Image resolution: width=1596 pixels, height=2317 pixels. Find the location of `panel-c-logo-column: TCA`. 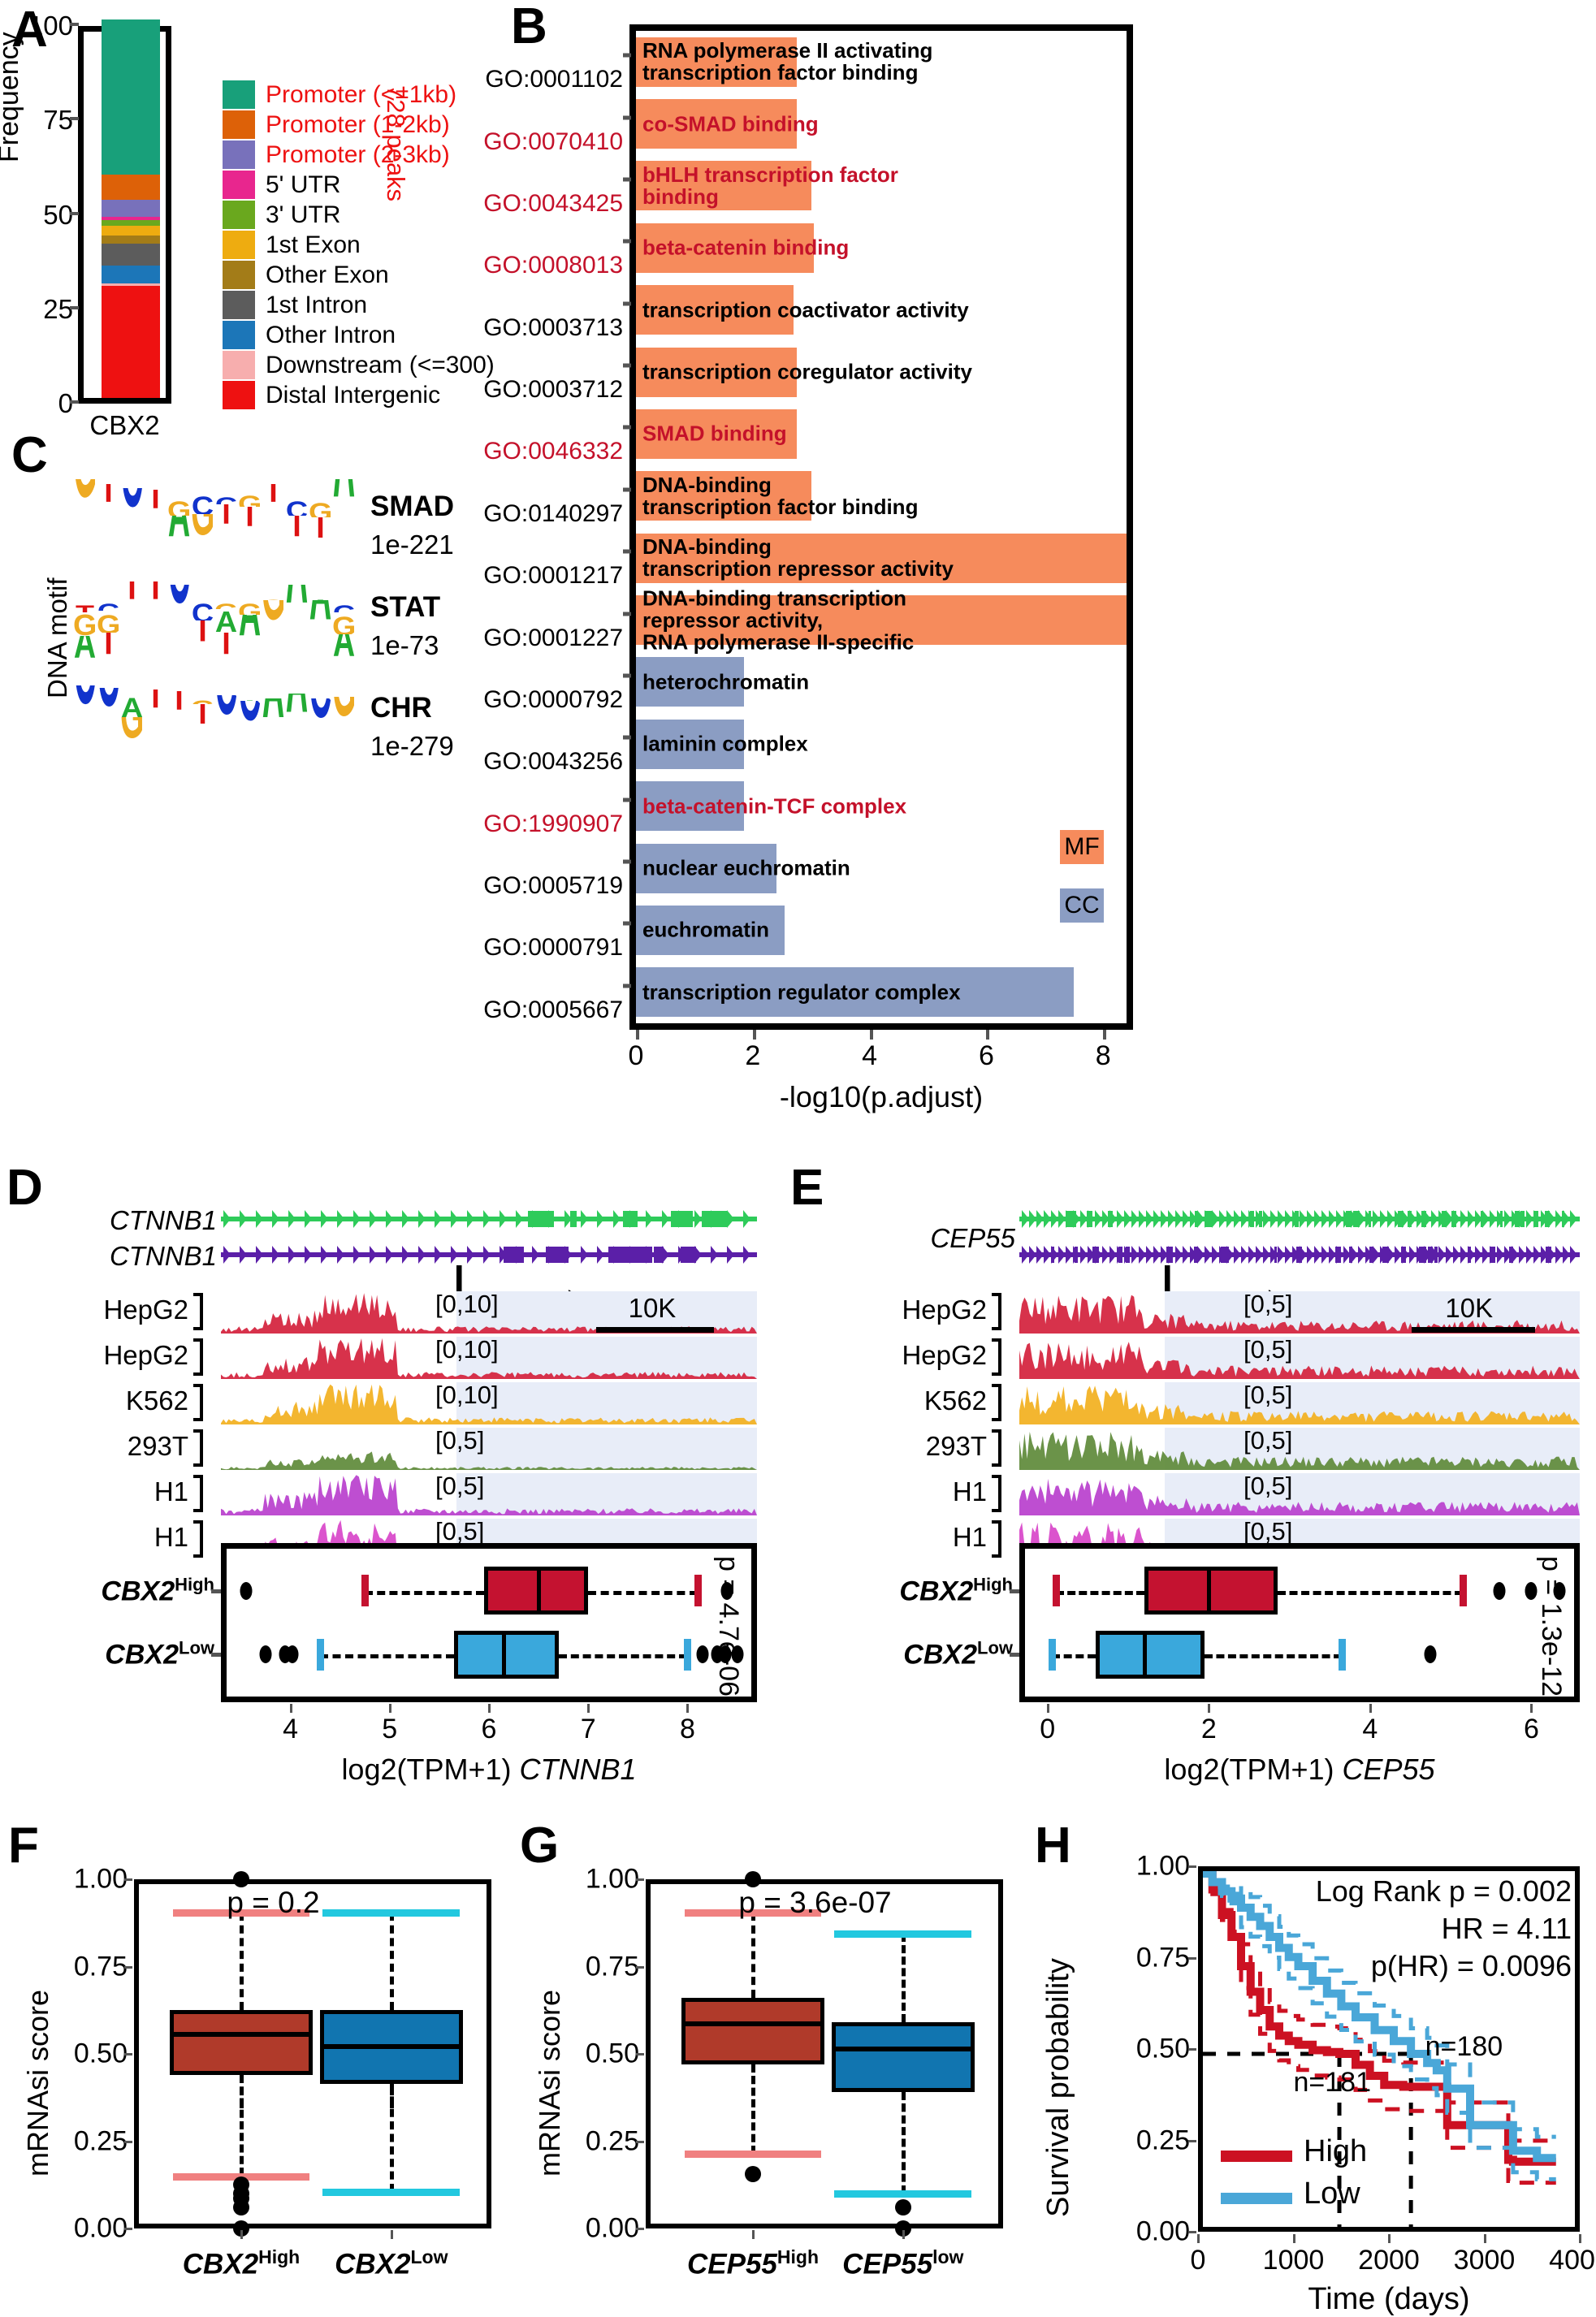

panel-c-logo-column: TCA is located at coordinates (226, 525).